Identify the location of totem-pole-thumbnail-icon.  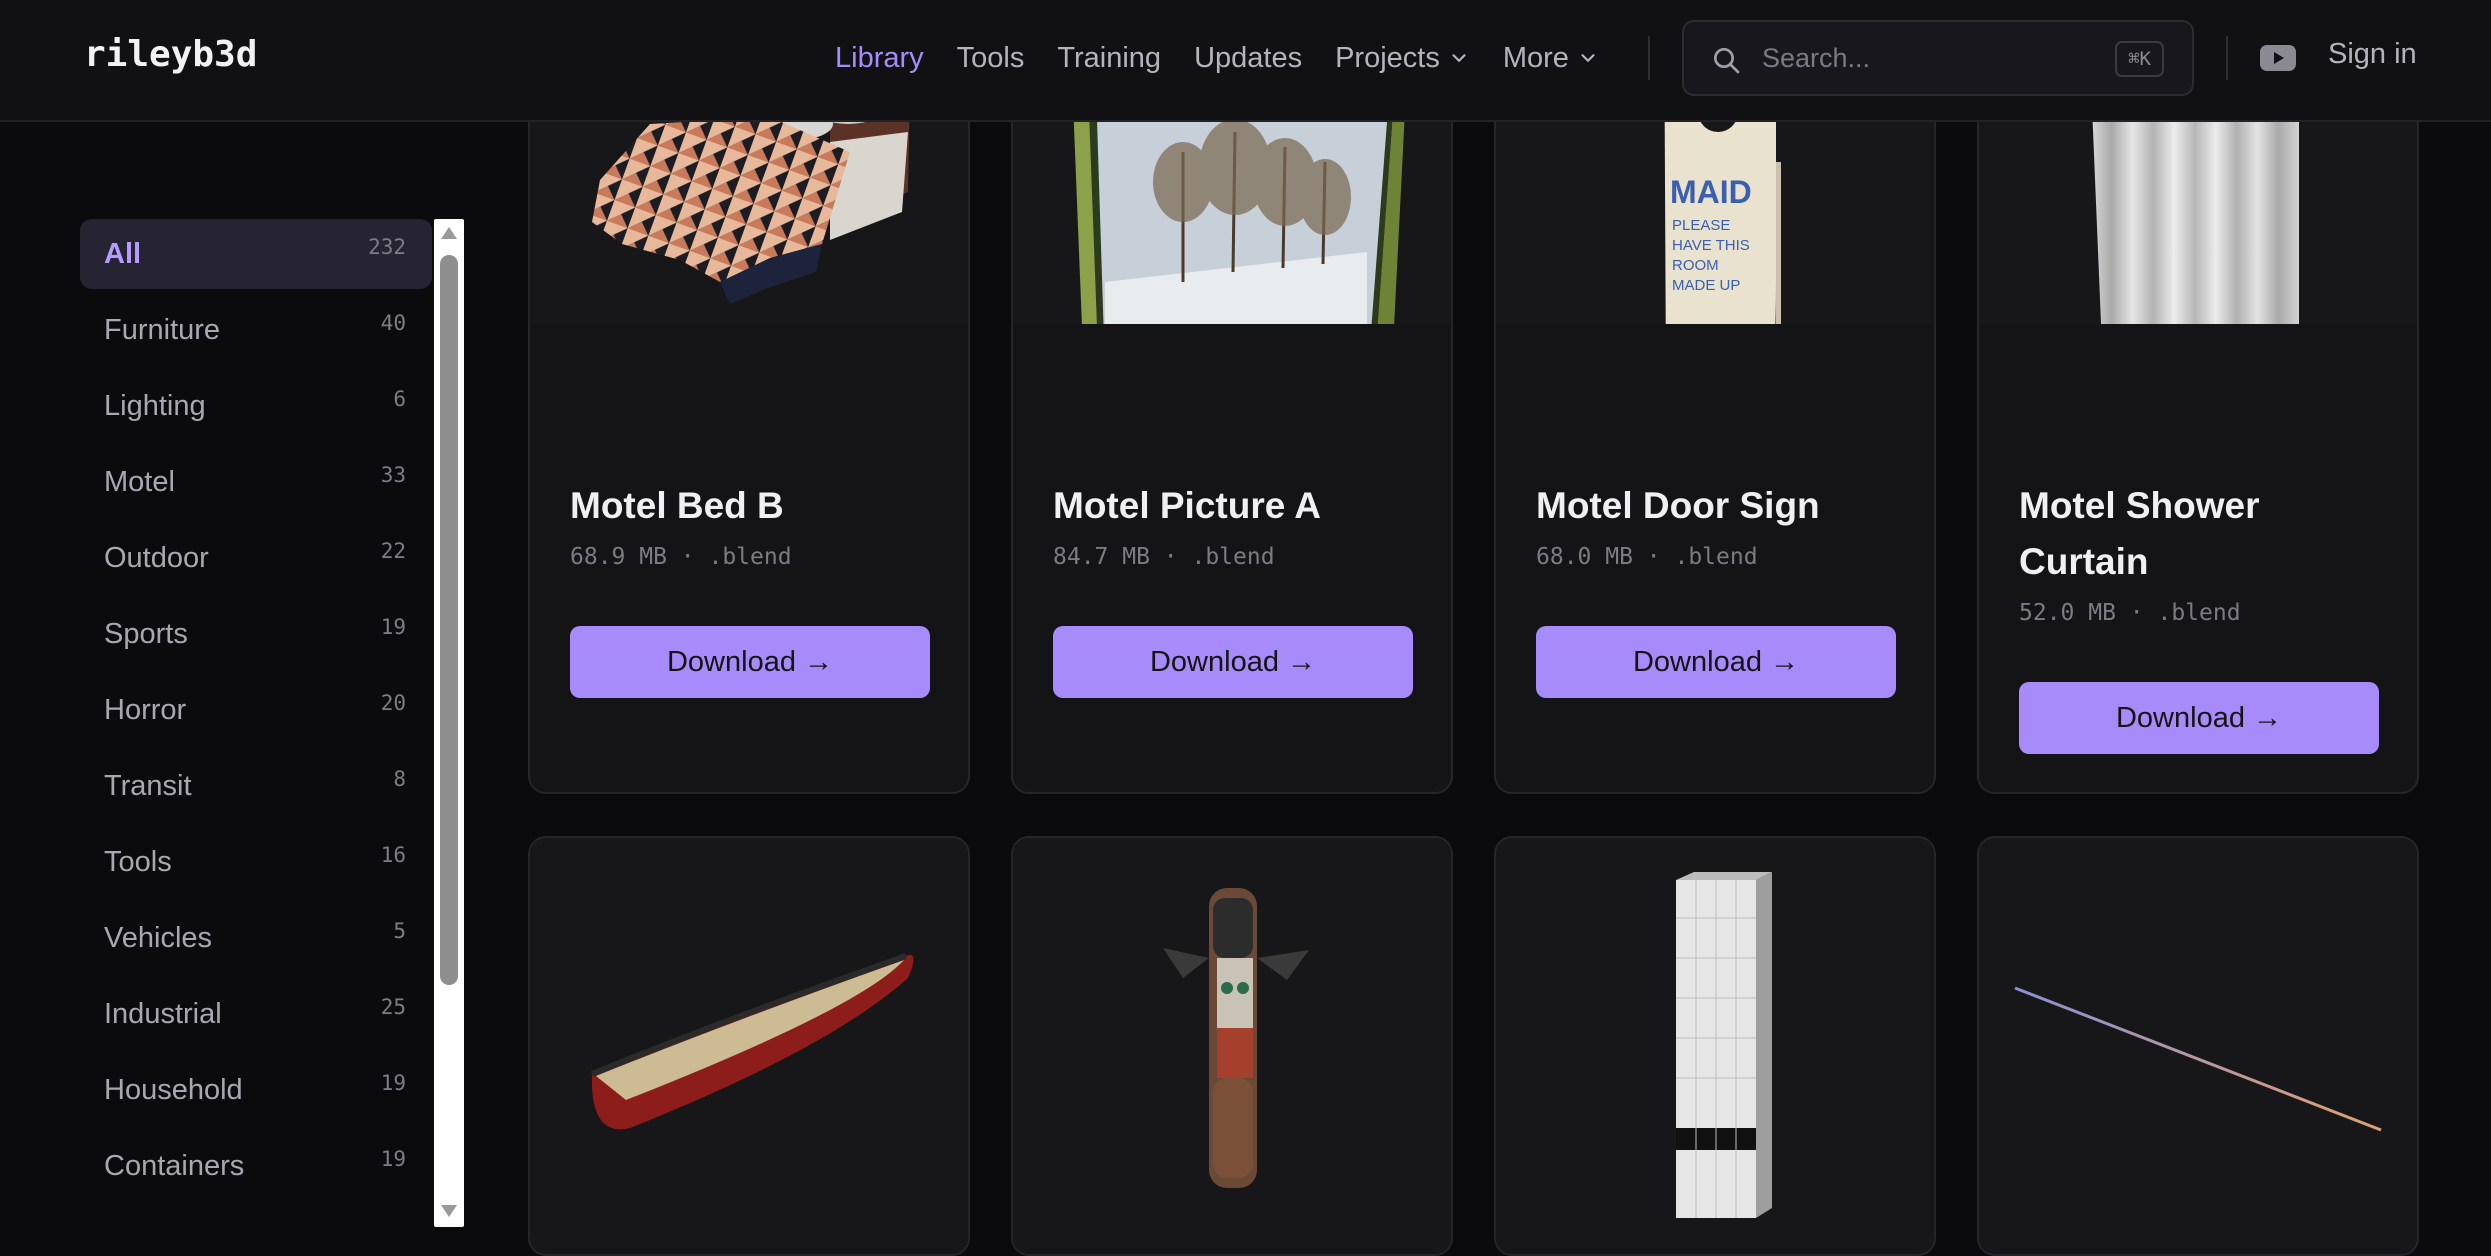
(1236, 1038).